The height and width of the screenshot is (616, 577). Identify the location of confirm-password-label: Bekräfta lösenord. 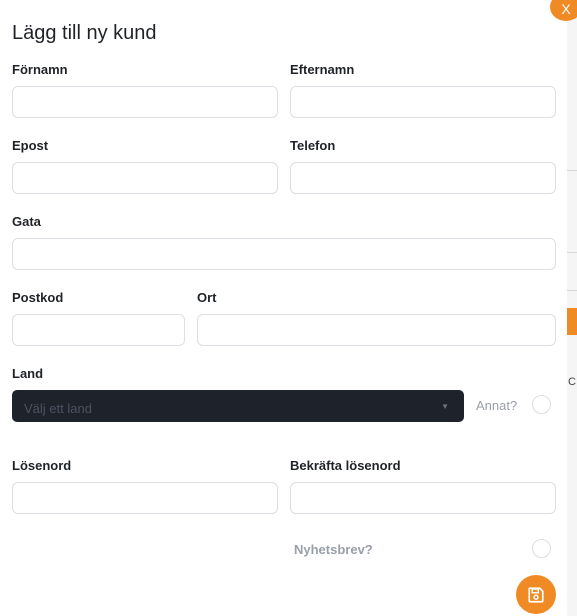
(345, 465).